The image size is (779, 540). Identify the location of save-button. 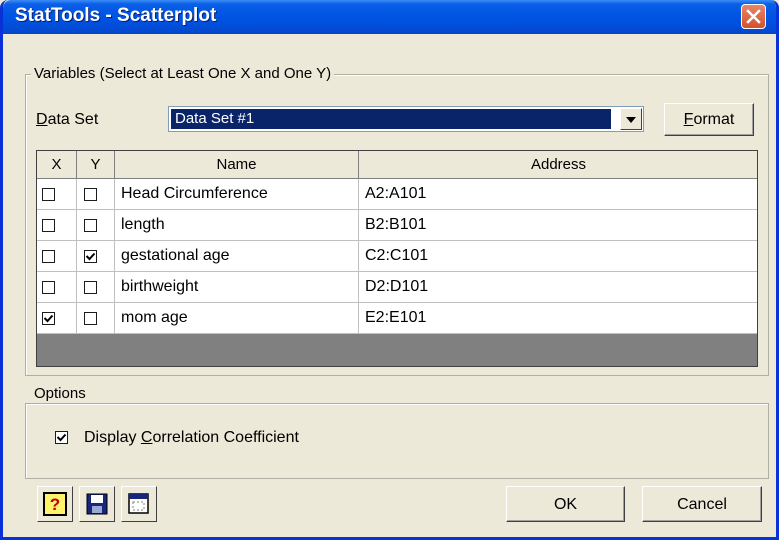
(97, 504).